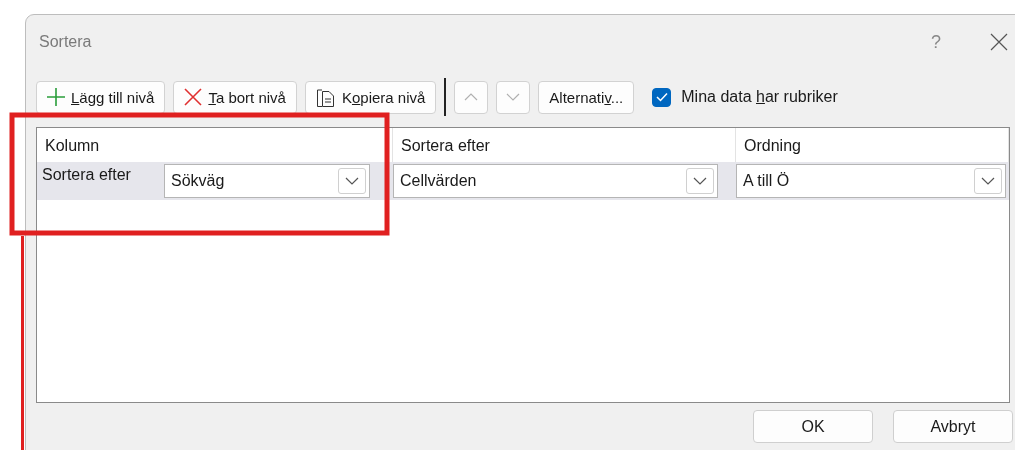 The image size is (1015, 450). I want to click on sort-level-row: Sortera efter Sökväg Cellvärden A till Ö, so click(523, 181).